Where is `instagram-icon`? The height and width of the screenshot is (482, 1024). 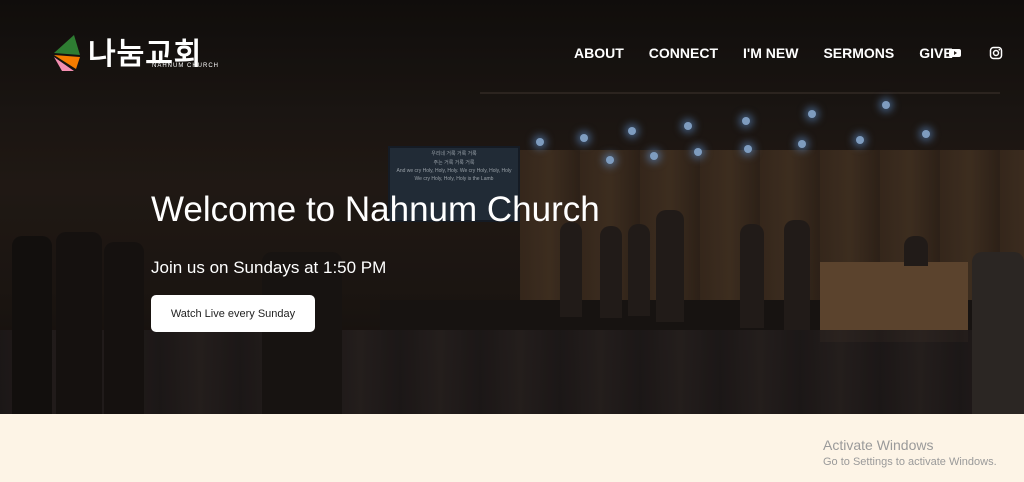 instagram-icon is located at coordinates (996, 53).